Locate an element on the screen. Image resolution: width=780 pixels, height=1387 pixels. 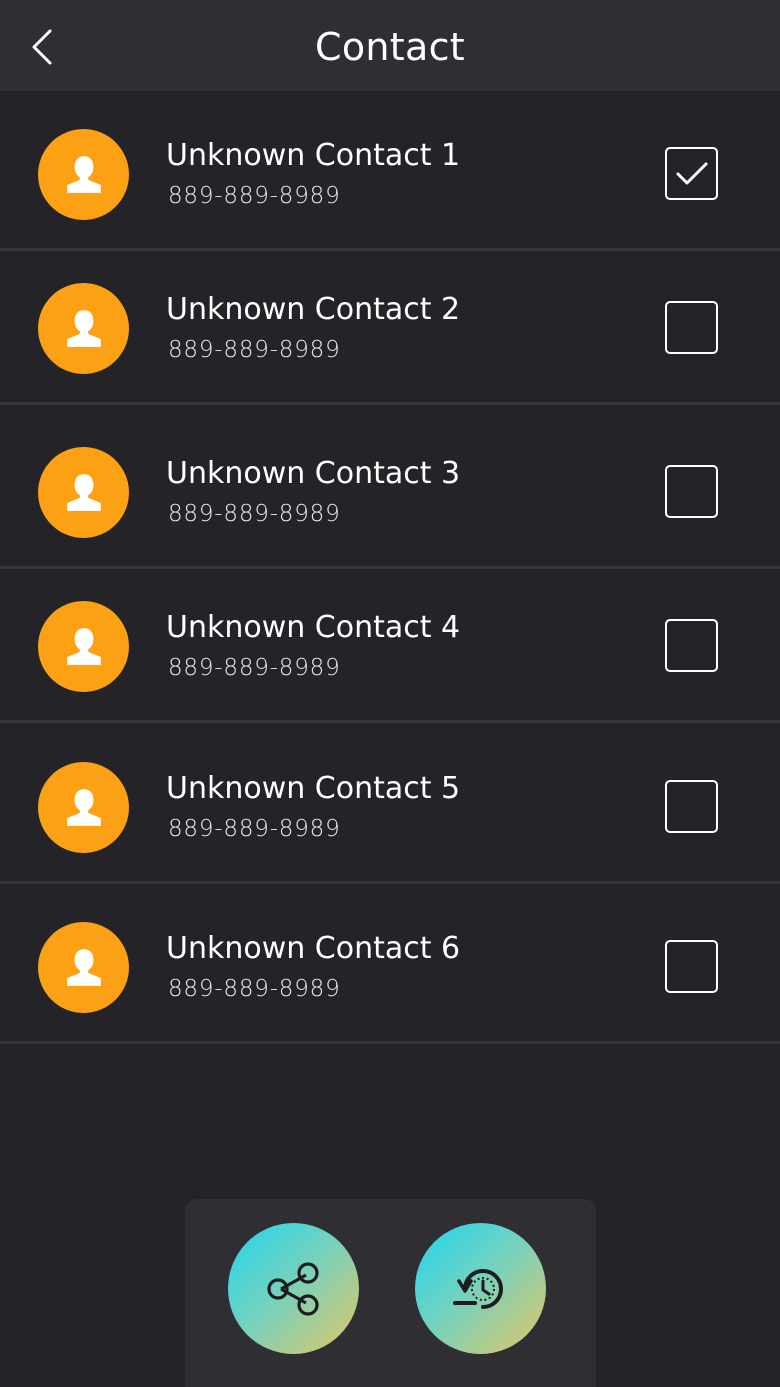
contact-row: Unknown Contact 4 889-889-8989 is located at coordinates (390, 646).